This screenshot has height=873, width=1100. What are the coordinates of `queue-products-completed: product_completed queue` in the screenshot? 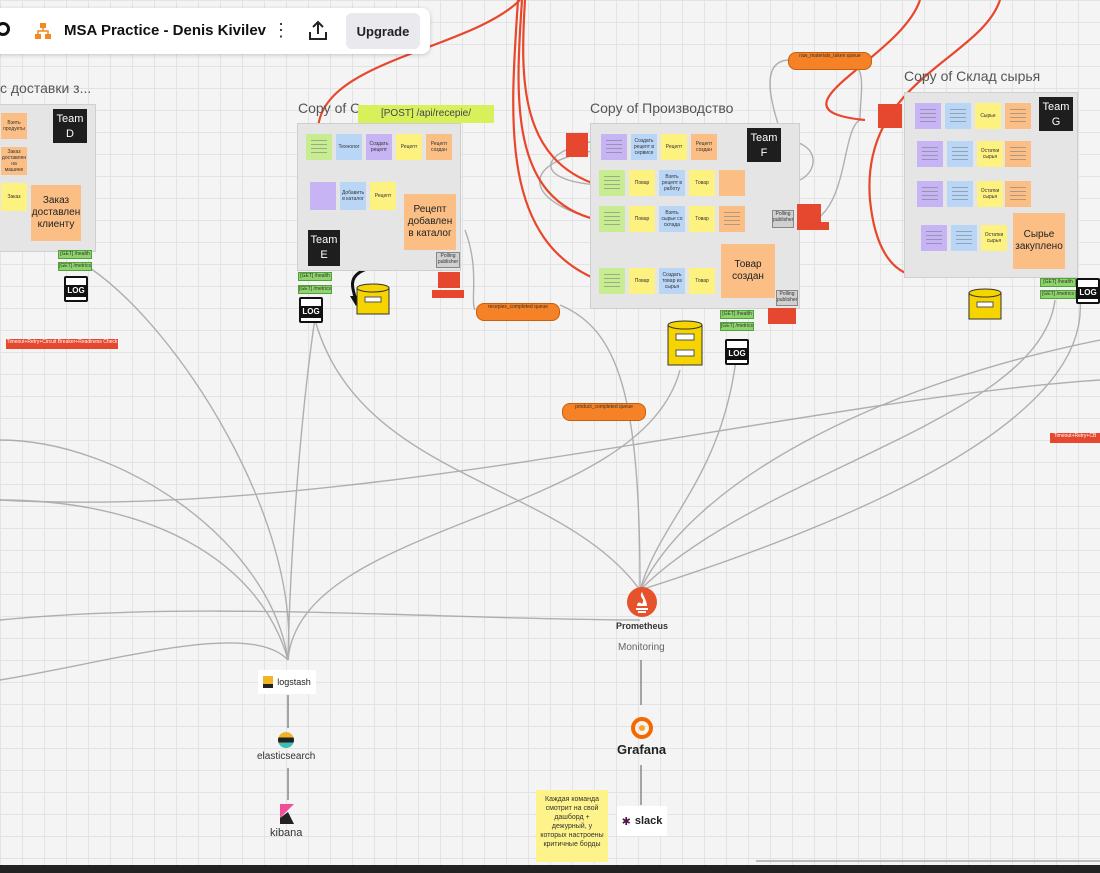 It's located at (604, 412).